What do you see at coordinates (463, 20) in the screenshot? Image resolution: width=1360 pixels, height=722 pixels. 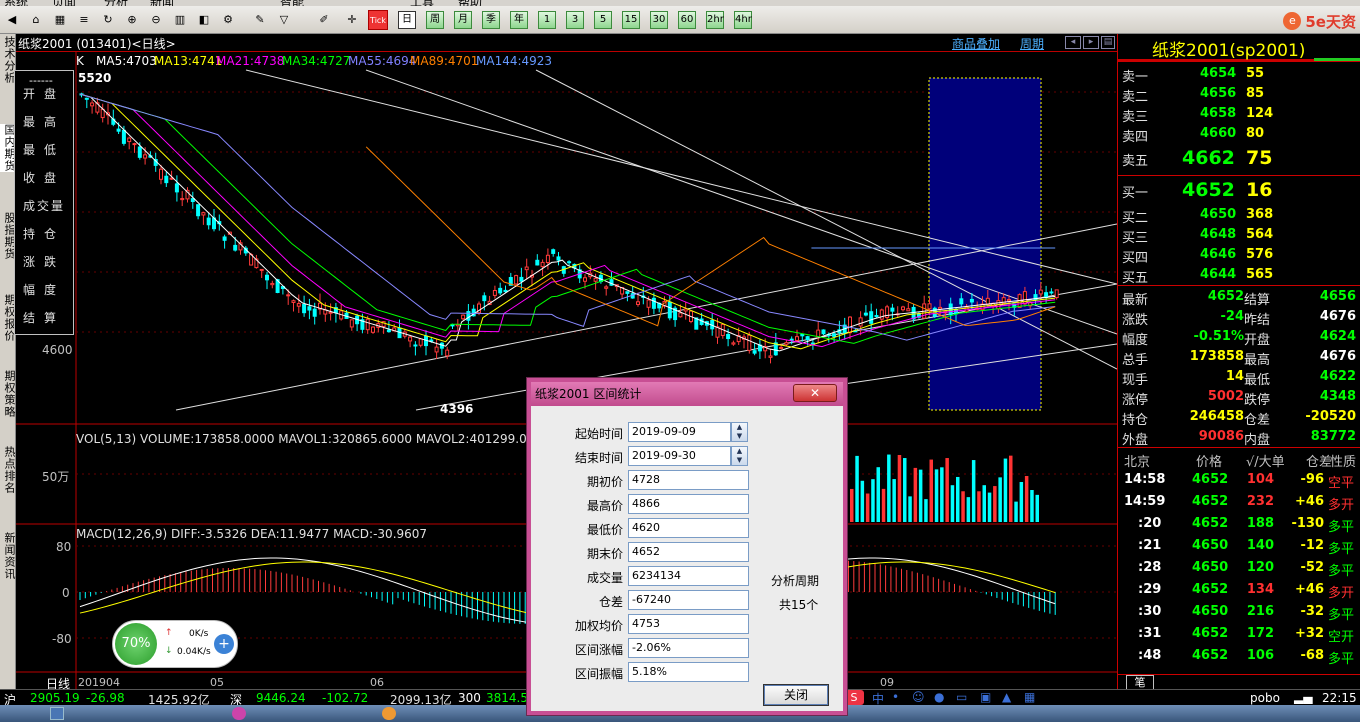 I see `period-button: 月` at bounding box center [463, 20].